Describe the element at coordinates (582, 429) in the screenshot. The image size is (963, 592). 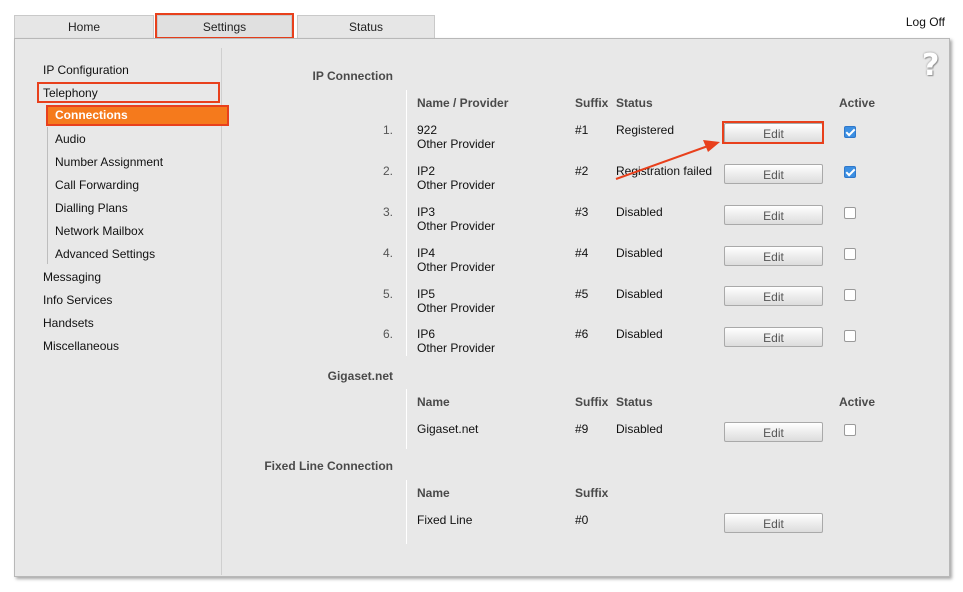
I see `connection-suffix: #9` at that location.